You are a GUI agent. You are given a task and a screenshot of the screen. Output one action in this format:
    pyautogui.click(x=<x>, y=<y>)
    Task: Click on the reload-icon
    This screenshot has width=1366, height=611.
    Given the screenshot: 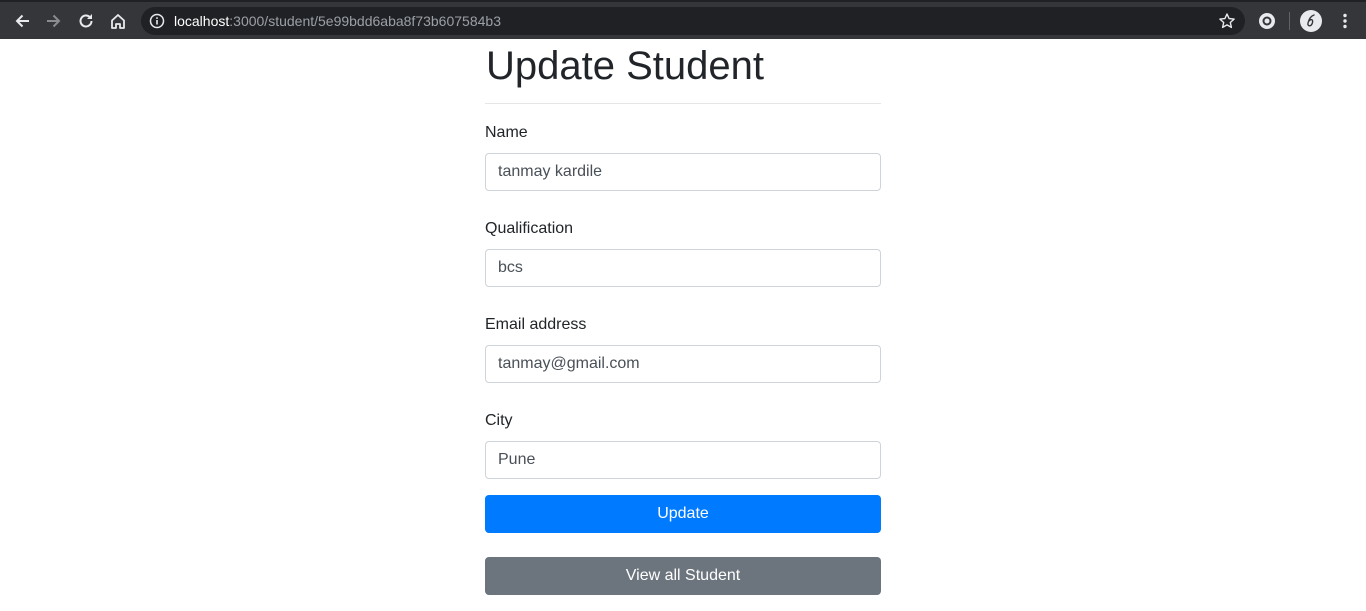 What is the action you would take?
    pyautogui.click(x=86, y=21)
    